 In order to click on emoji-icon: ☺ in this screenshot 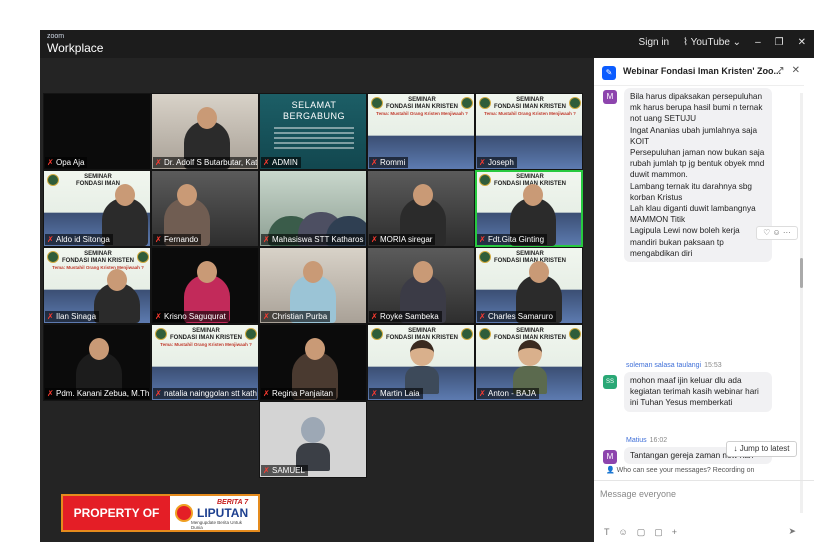, I will do `click(623, 532)`.